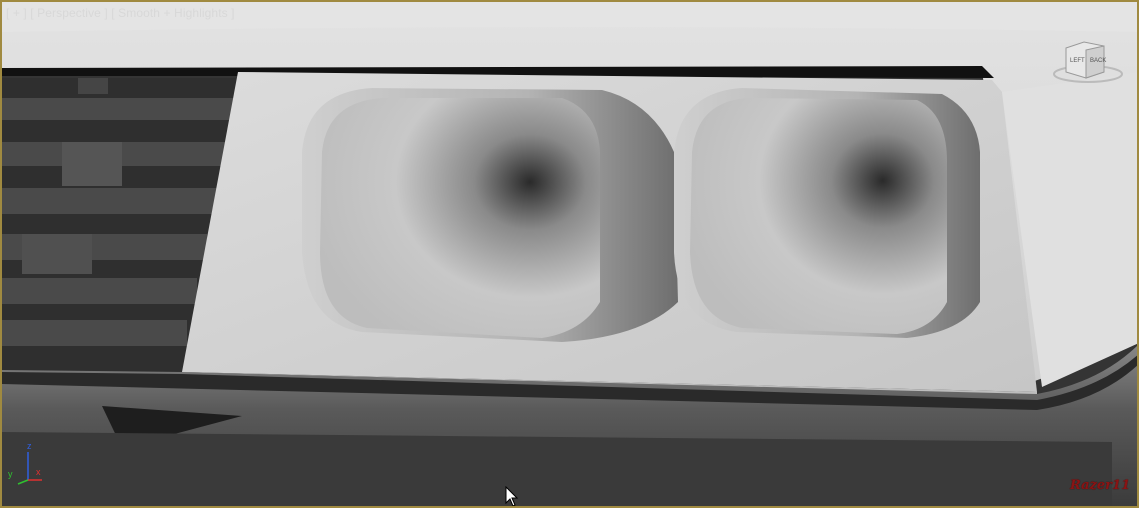 This screenshot has height=508, width=1139. Describe the element at coordinates (69, 13) in the screenshot. I see `viewport-point-of-view-menu: [ Perspective ]` at that location.